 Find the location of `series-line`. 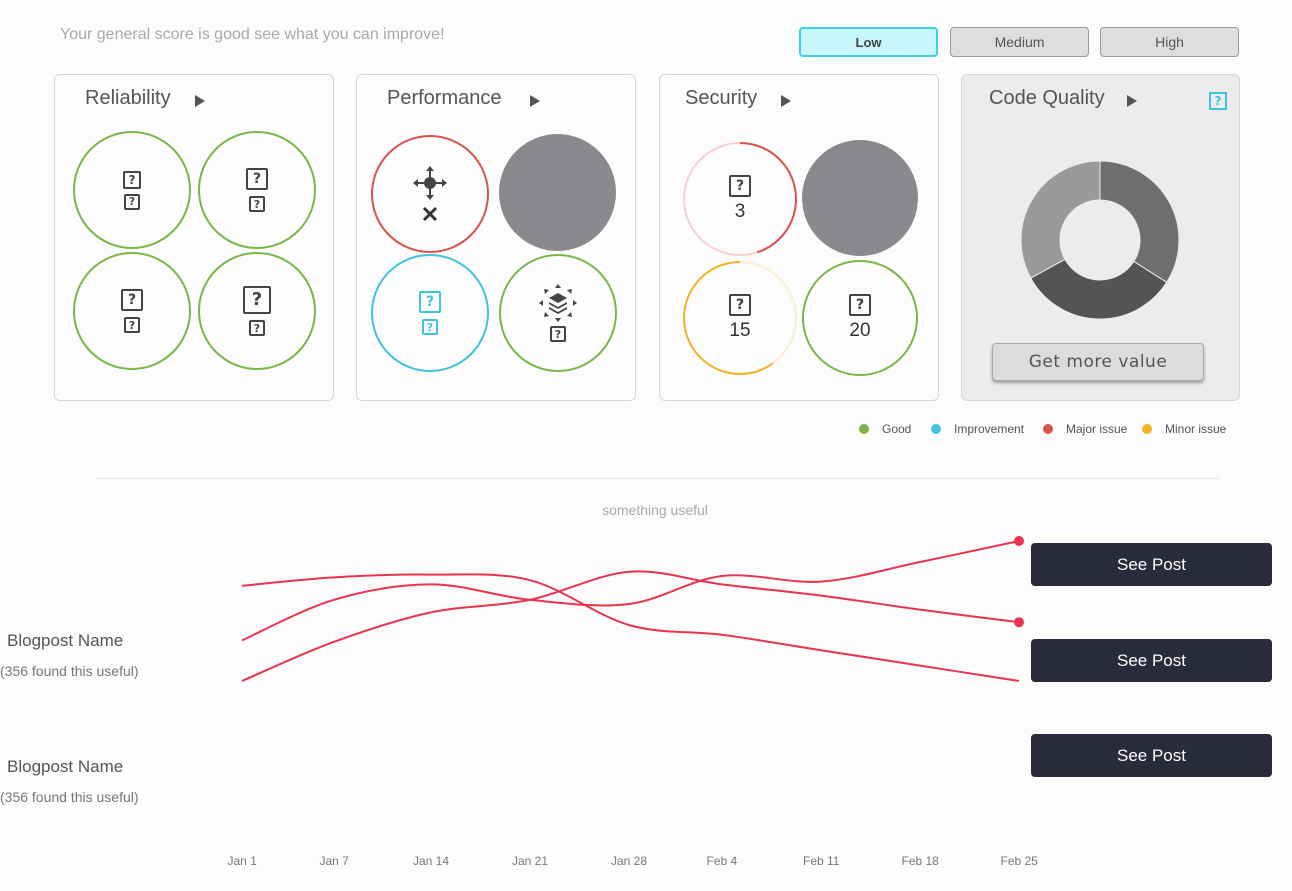

series-line is located at coordinates (630, 627).